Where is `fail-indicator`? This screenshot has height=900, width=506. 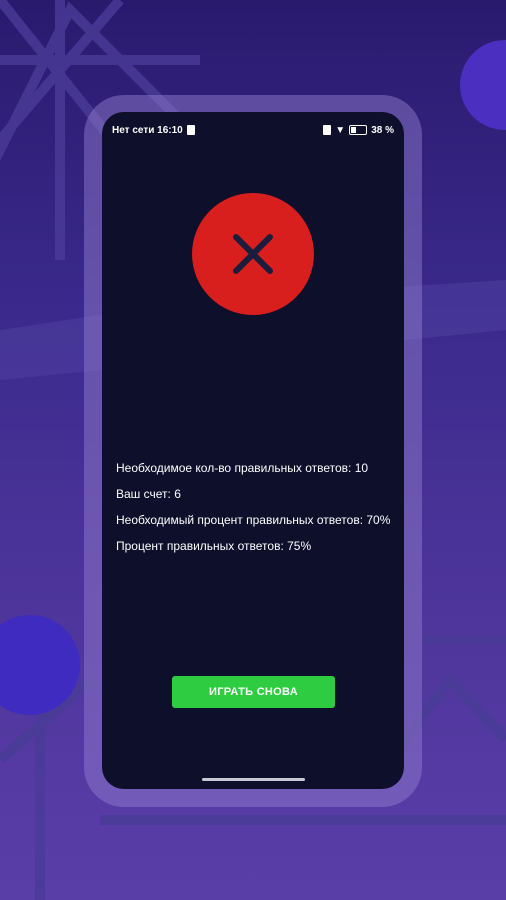
fail-indicator is located at coordinates (253, 254).